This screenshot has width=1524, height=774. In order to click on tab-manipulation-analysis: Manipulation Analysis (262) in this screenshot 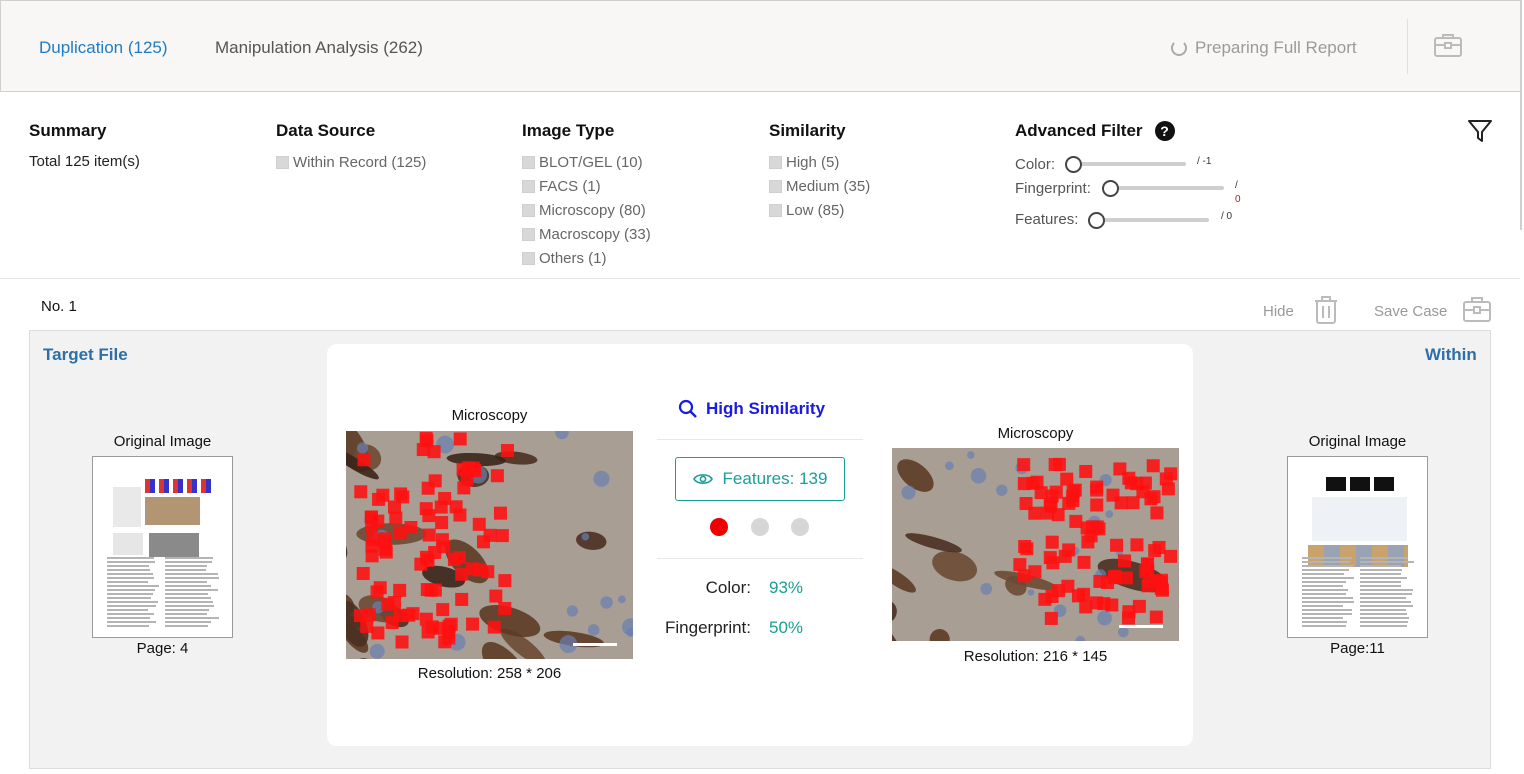, I will do `click(319, 48)`.